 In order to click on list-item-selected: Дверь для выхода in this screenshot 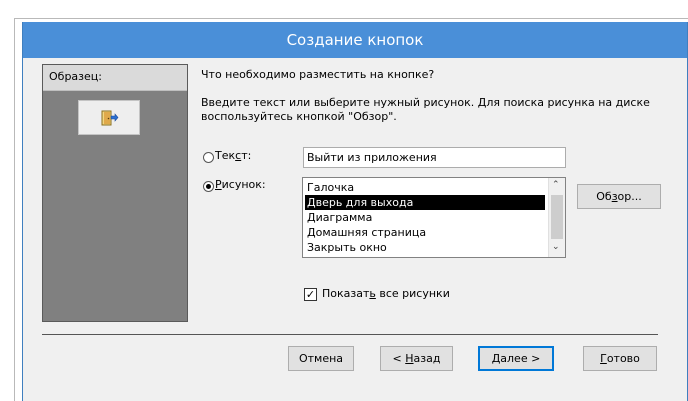, I will do `click(425, 202)`.